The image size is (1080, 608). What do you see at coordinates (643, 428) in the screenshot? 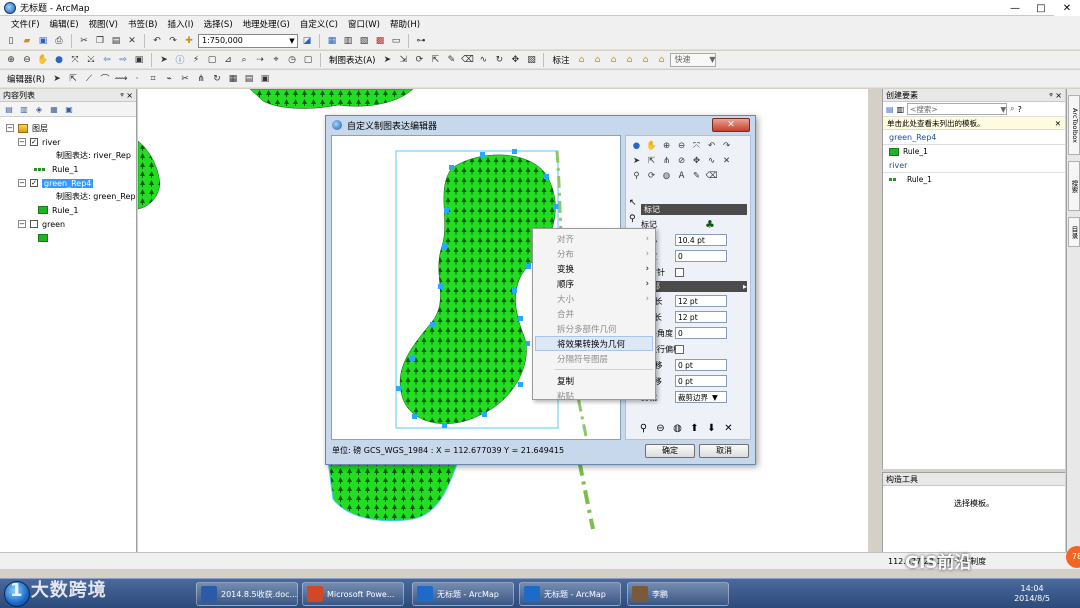
I see `add-layer-icon: ⚲` at bounding box center [643, 428].